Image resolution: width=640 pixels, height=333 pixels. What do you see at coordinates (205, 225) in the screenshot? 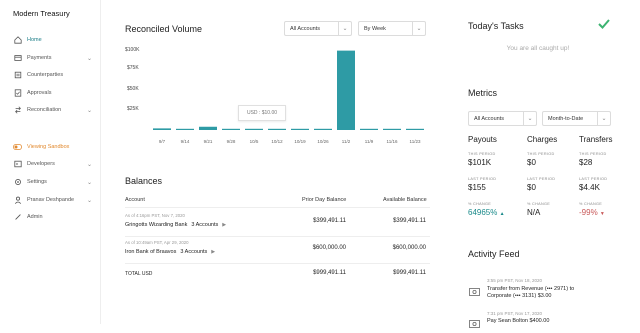
I see `account-count: 3 Accounts` at bounding box center [205, 225].